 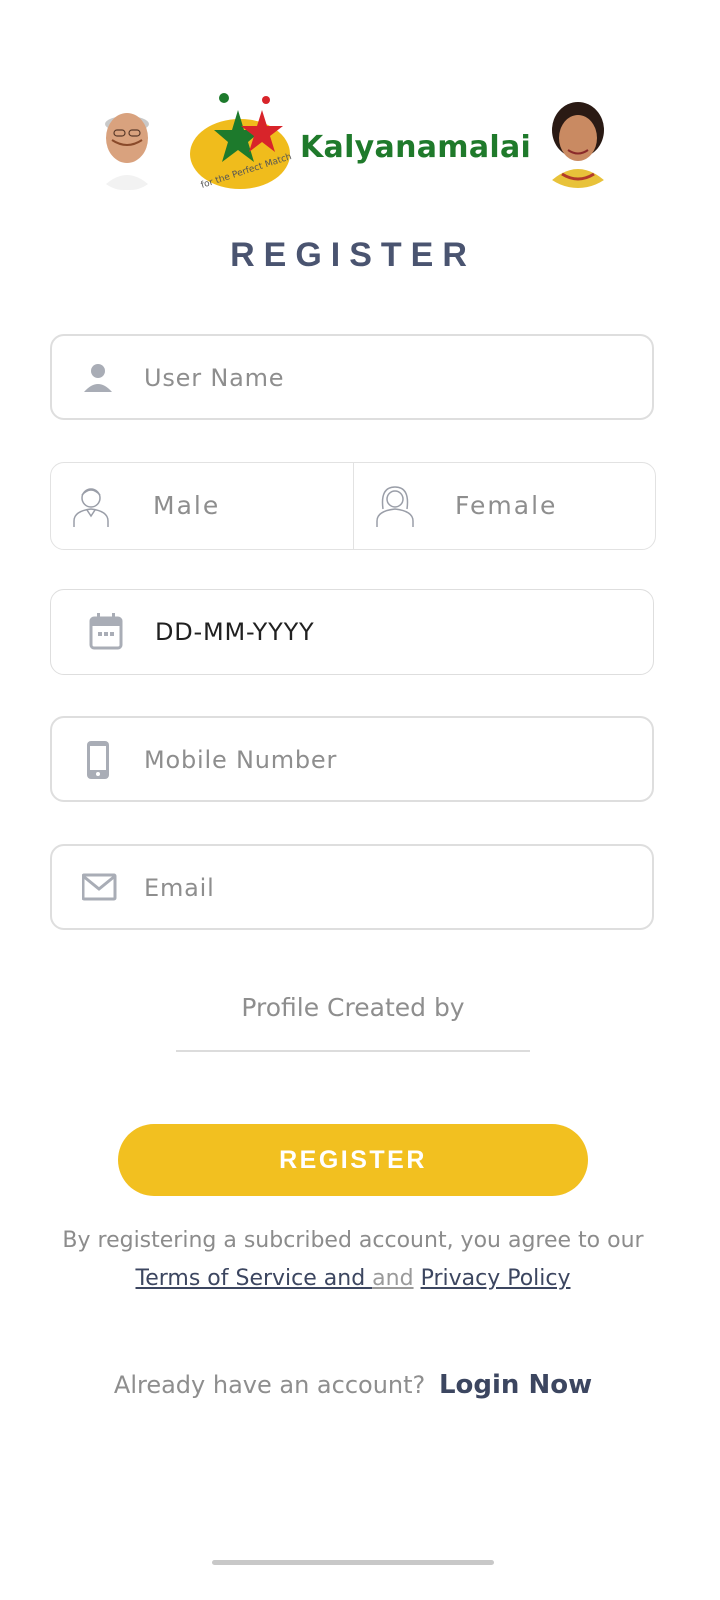 I want to click on gender-selector: Male Female, so click(x=353, y=506).